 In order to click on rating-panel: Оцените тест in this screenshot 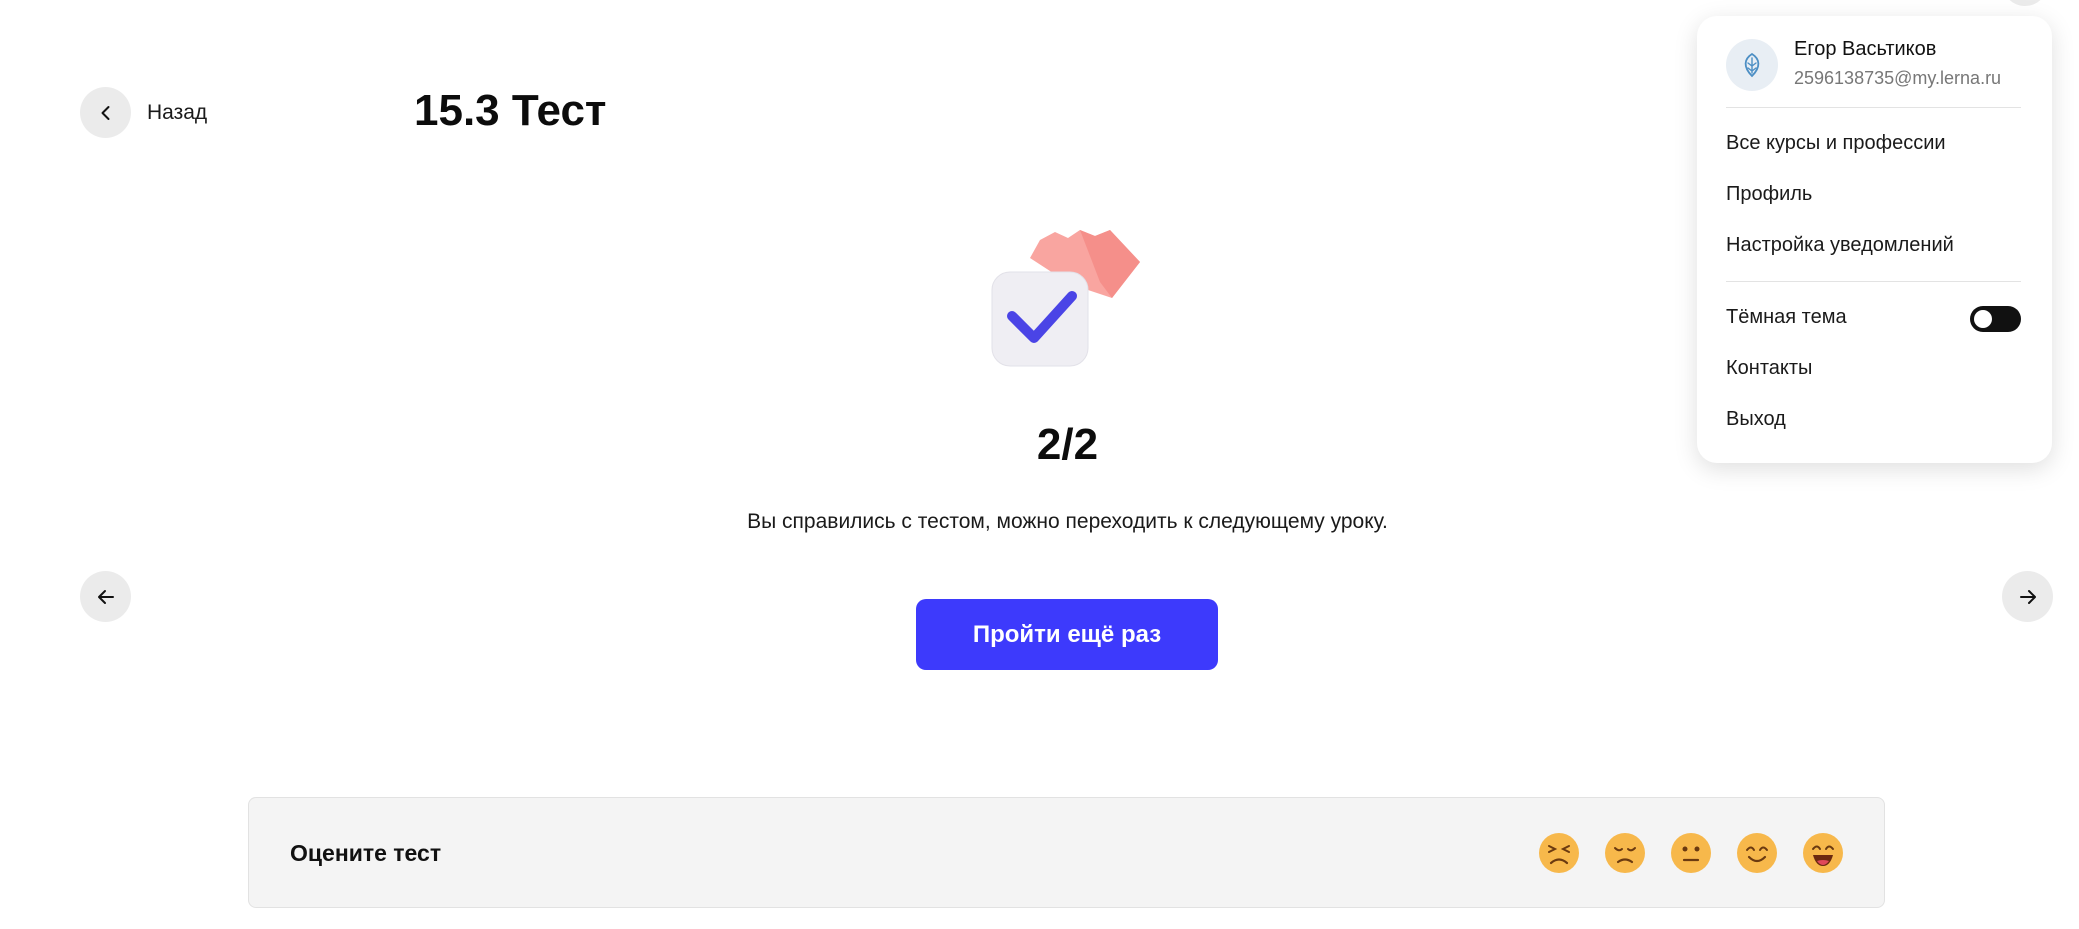, I will do `click(1066, 852)`.